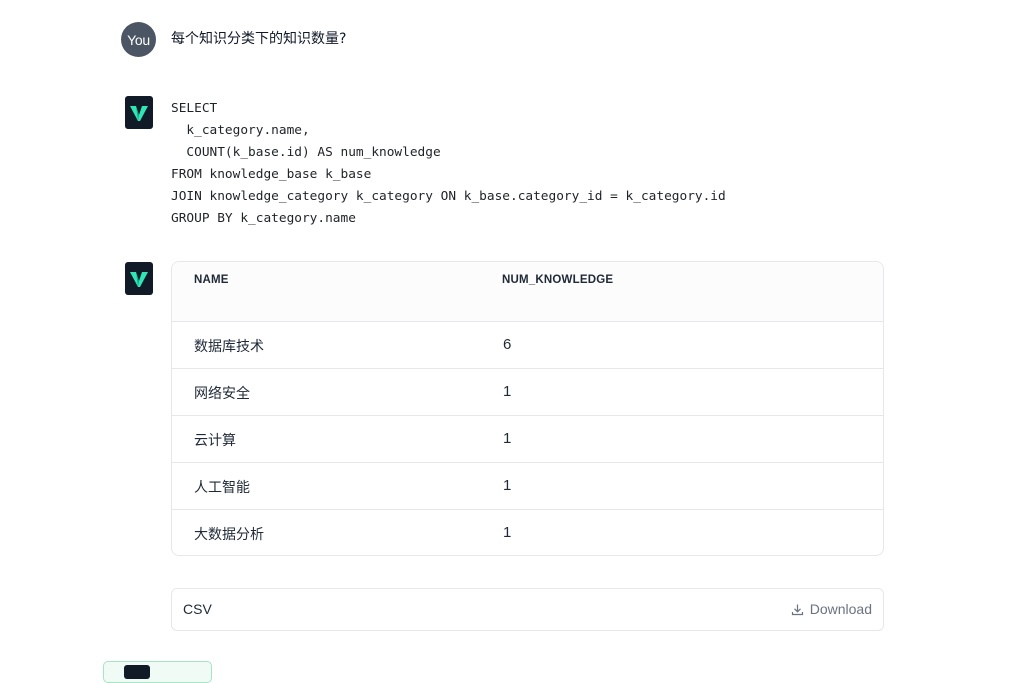 This screenshot has width=1017, height=683. Describe the element at coordinates (157, 672) in the screenshot. I see `next-message-card` at that location.